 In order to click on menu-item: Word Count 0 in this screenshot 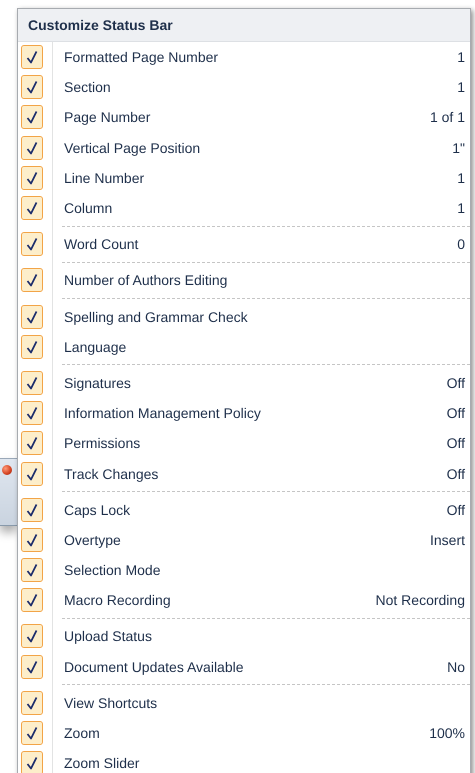, I will do `click(244, 244)`.